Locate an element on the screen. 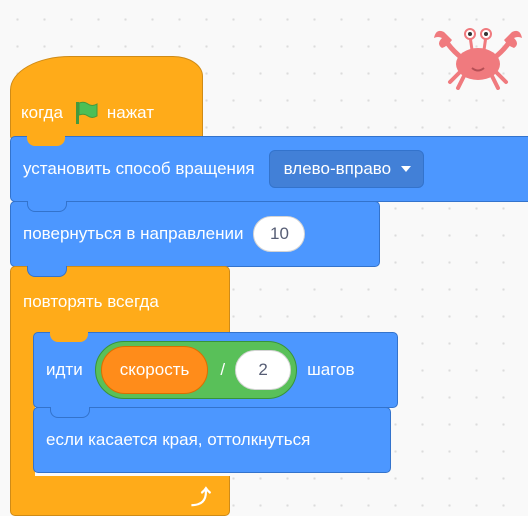 Image resolution: width=528 pixels, height=516 pixels. speed-variable-reporter: скорость is located at coordinates (154, 370).